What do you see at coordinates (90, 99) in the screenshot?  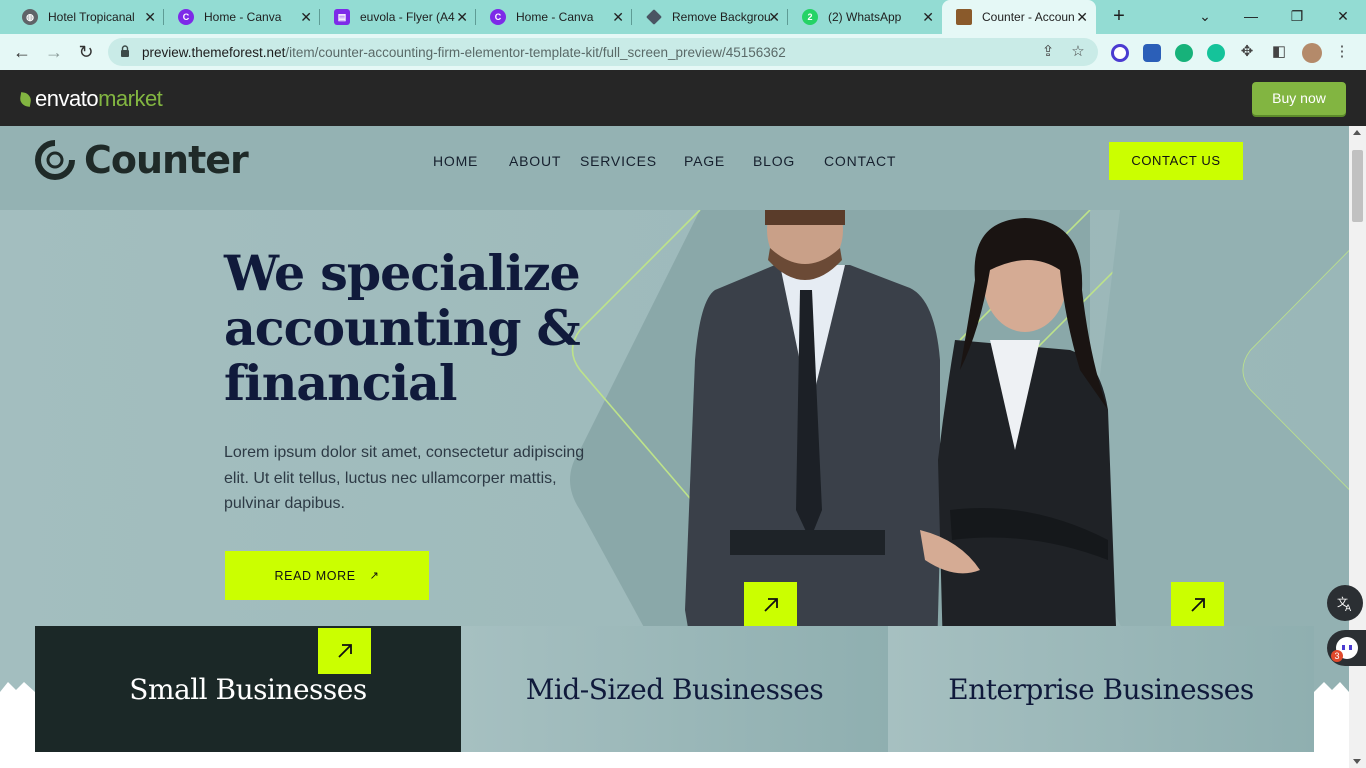 I see `envato-market-logo: envato market` at bounding box center [90, 99].